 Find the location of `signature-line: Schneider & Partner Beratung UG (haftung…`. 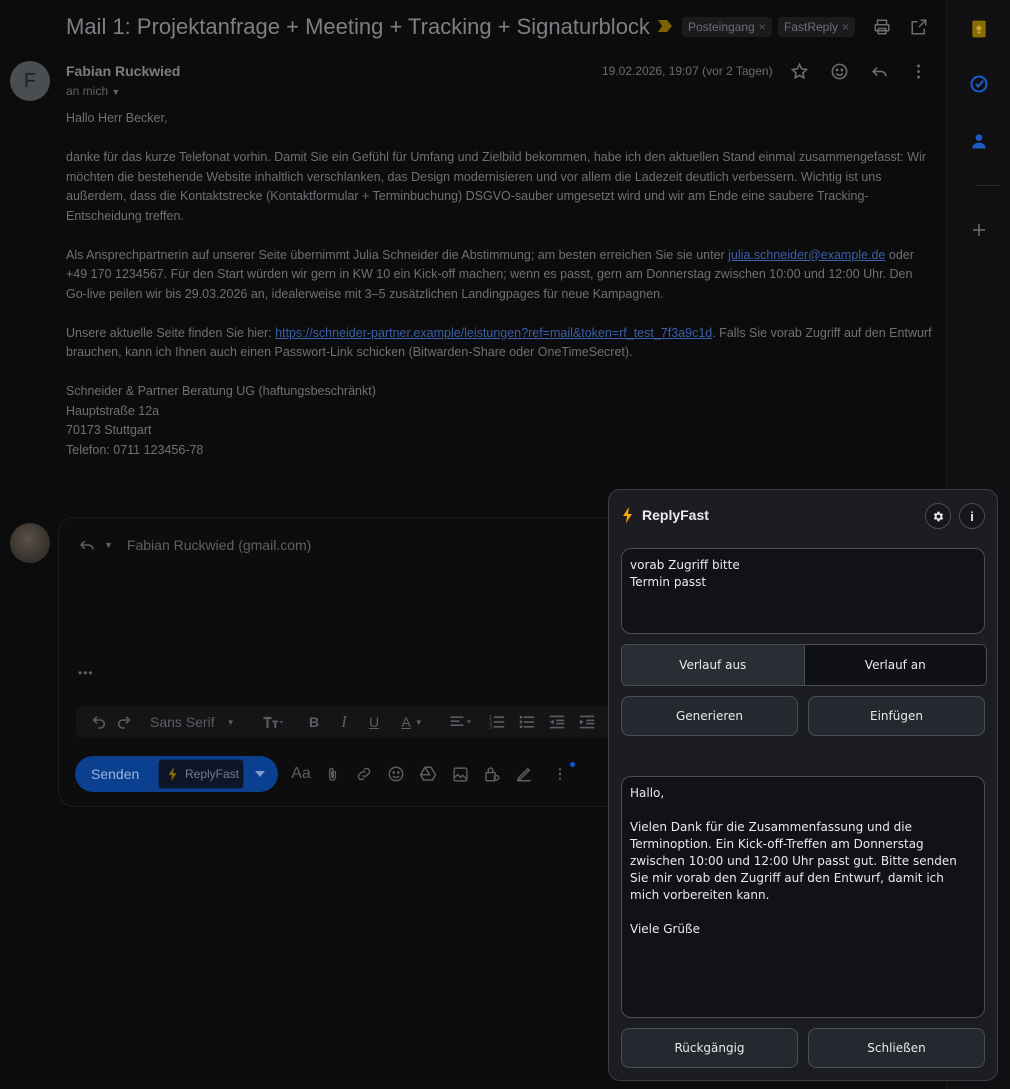

signature-line: Schneider & Partner Beratung UG (haftung… is located at coordinates (221, 391).